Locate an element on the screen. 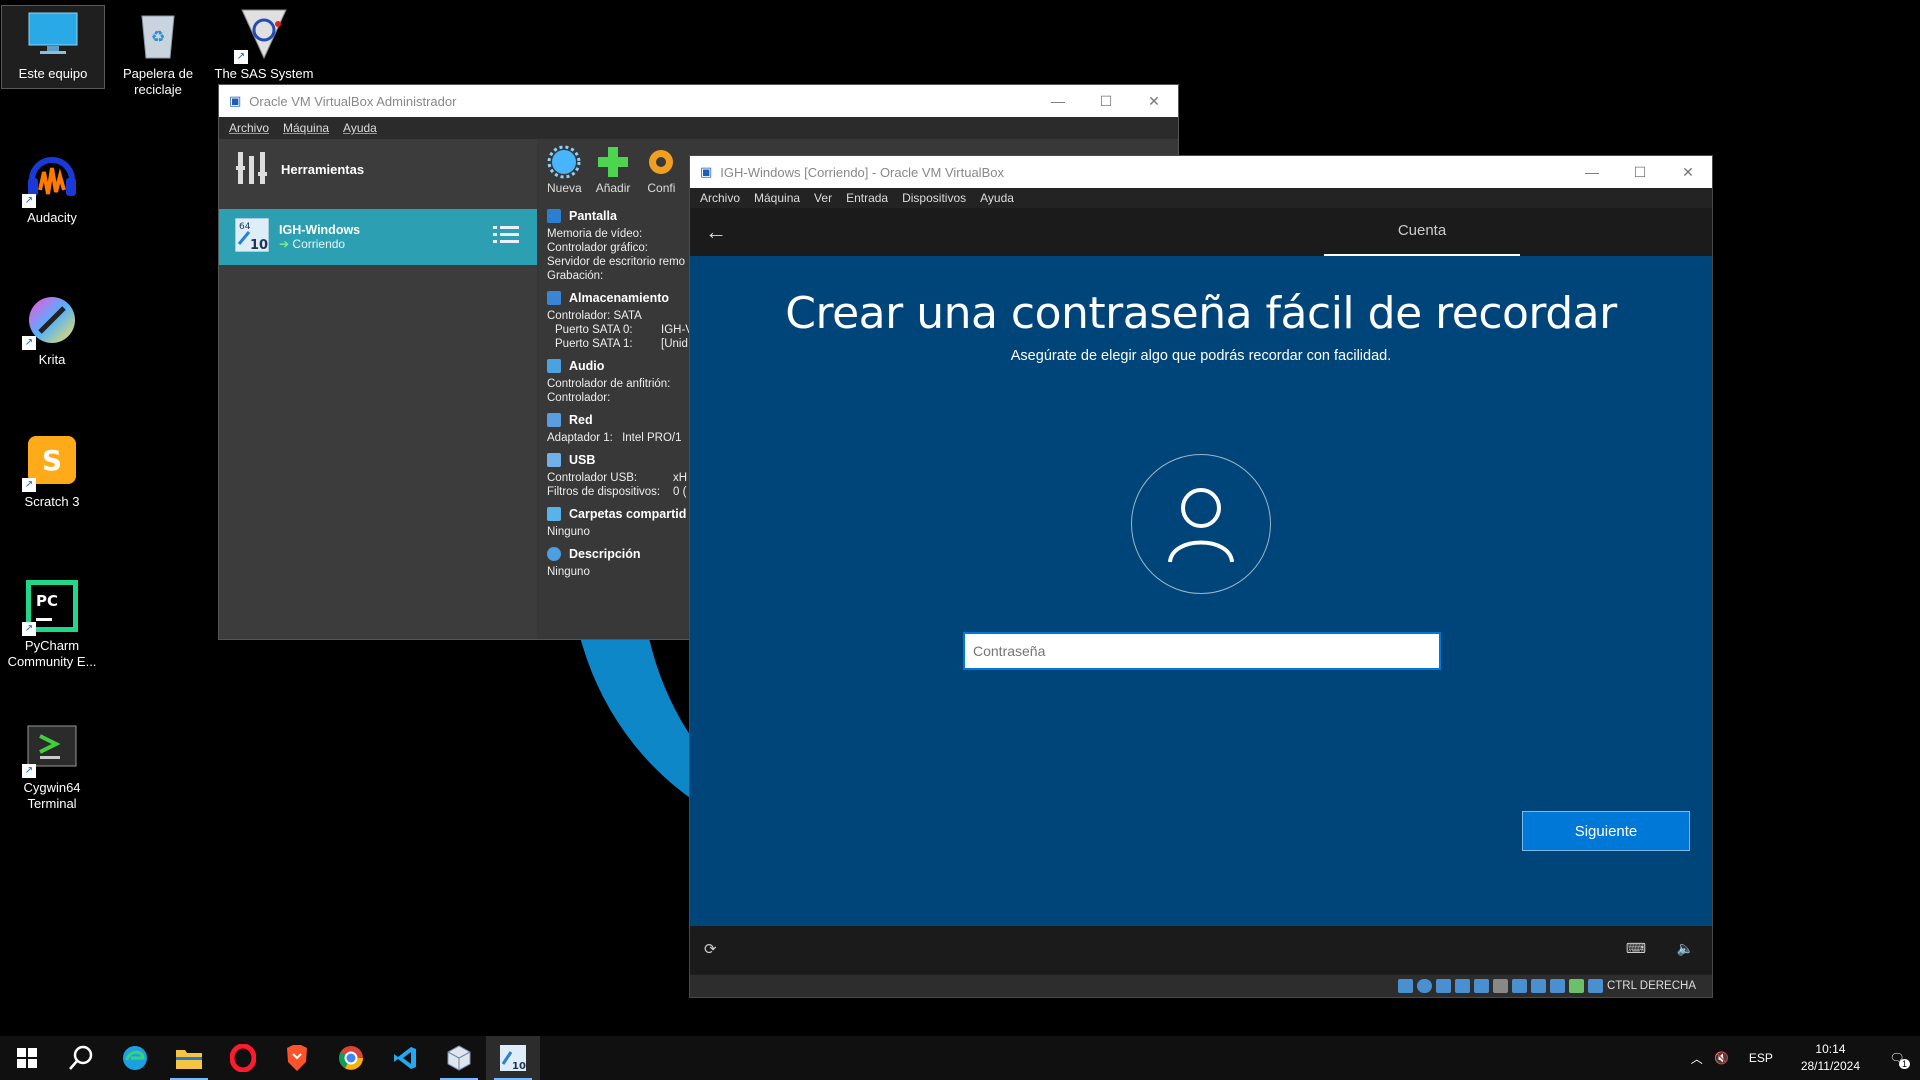 The image size is (1920, 1080). network-icon is located at coordinates (554, 420).